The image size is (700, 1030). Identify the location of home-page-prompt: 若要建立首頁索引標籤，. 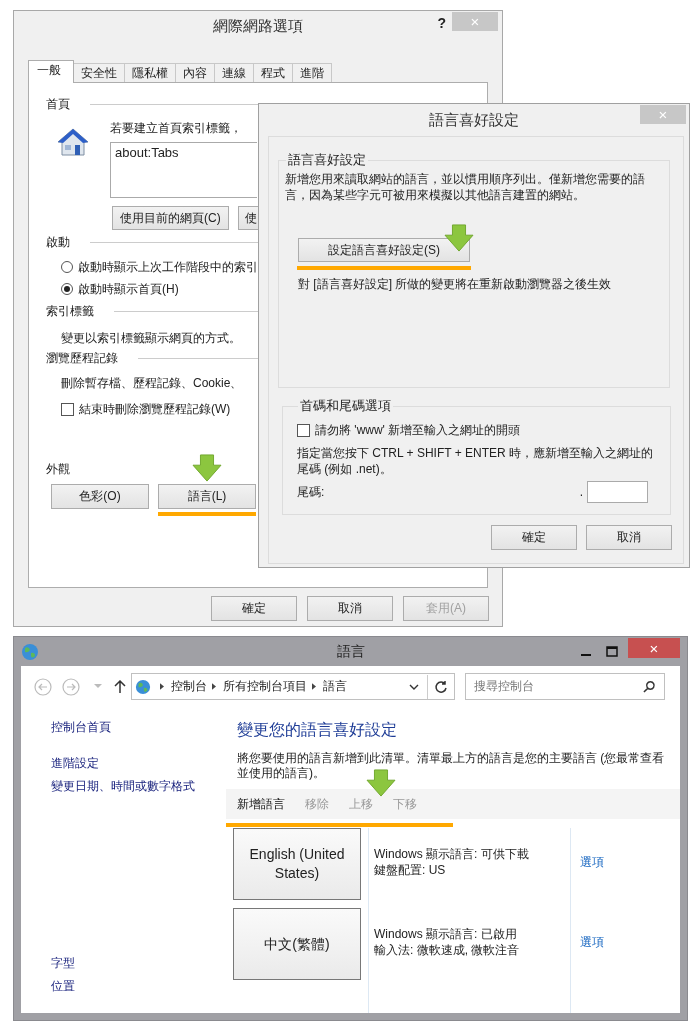
(176, 128).